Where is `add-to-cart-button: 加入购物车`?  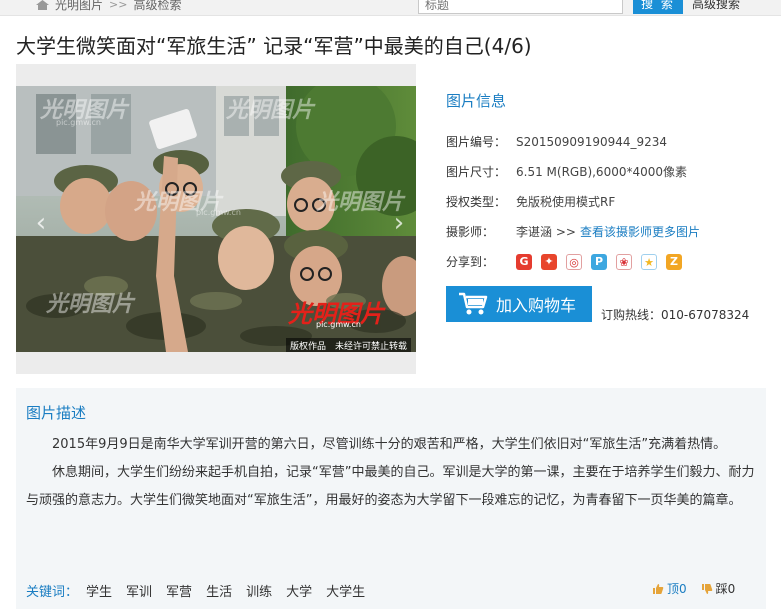
add-to-cart-button: 加入购物车 is located at coordinates (519, 304).